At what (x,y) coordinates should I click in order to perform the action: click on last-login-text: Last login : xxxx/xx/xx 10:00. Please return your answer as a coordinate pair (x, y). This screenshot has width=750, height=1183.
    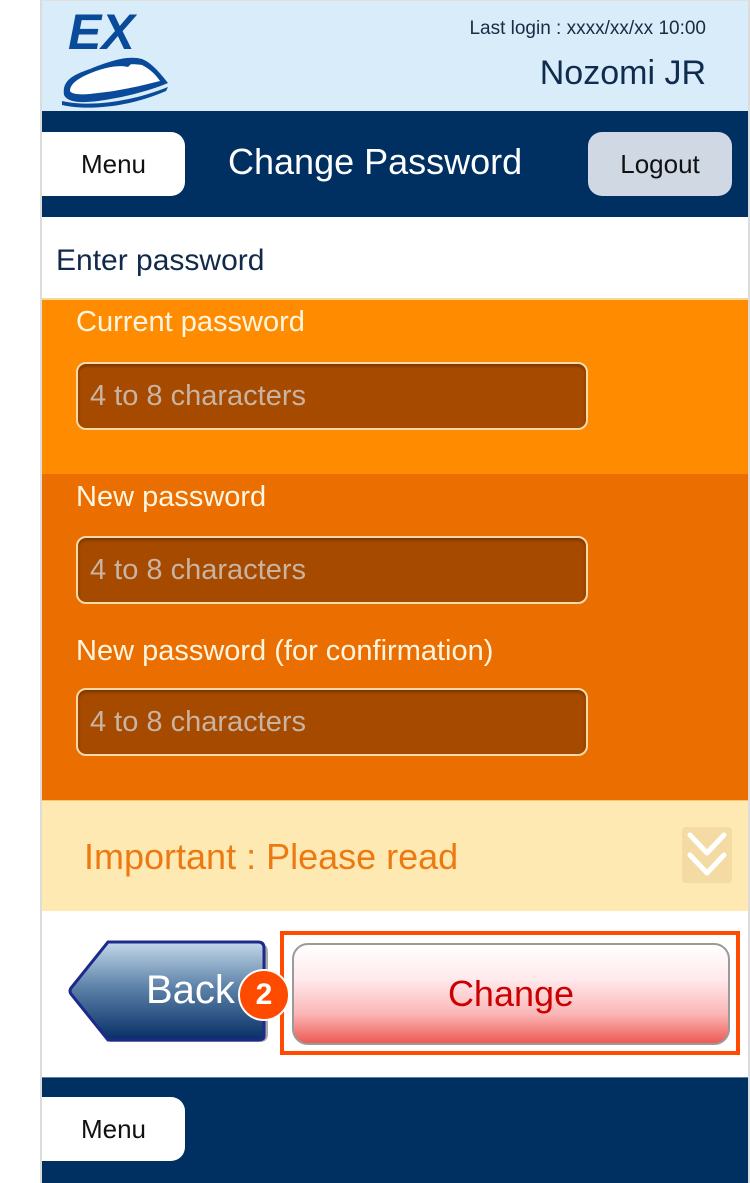
    Looking at the image, I should click on (587, 28).